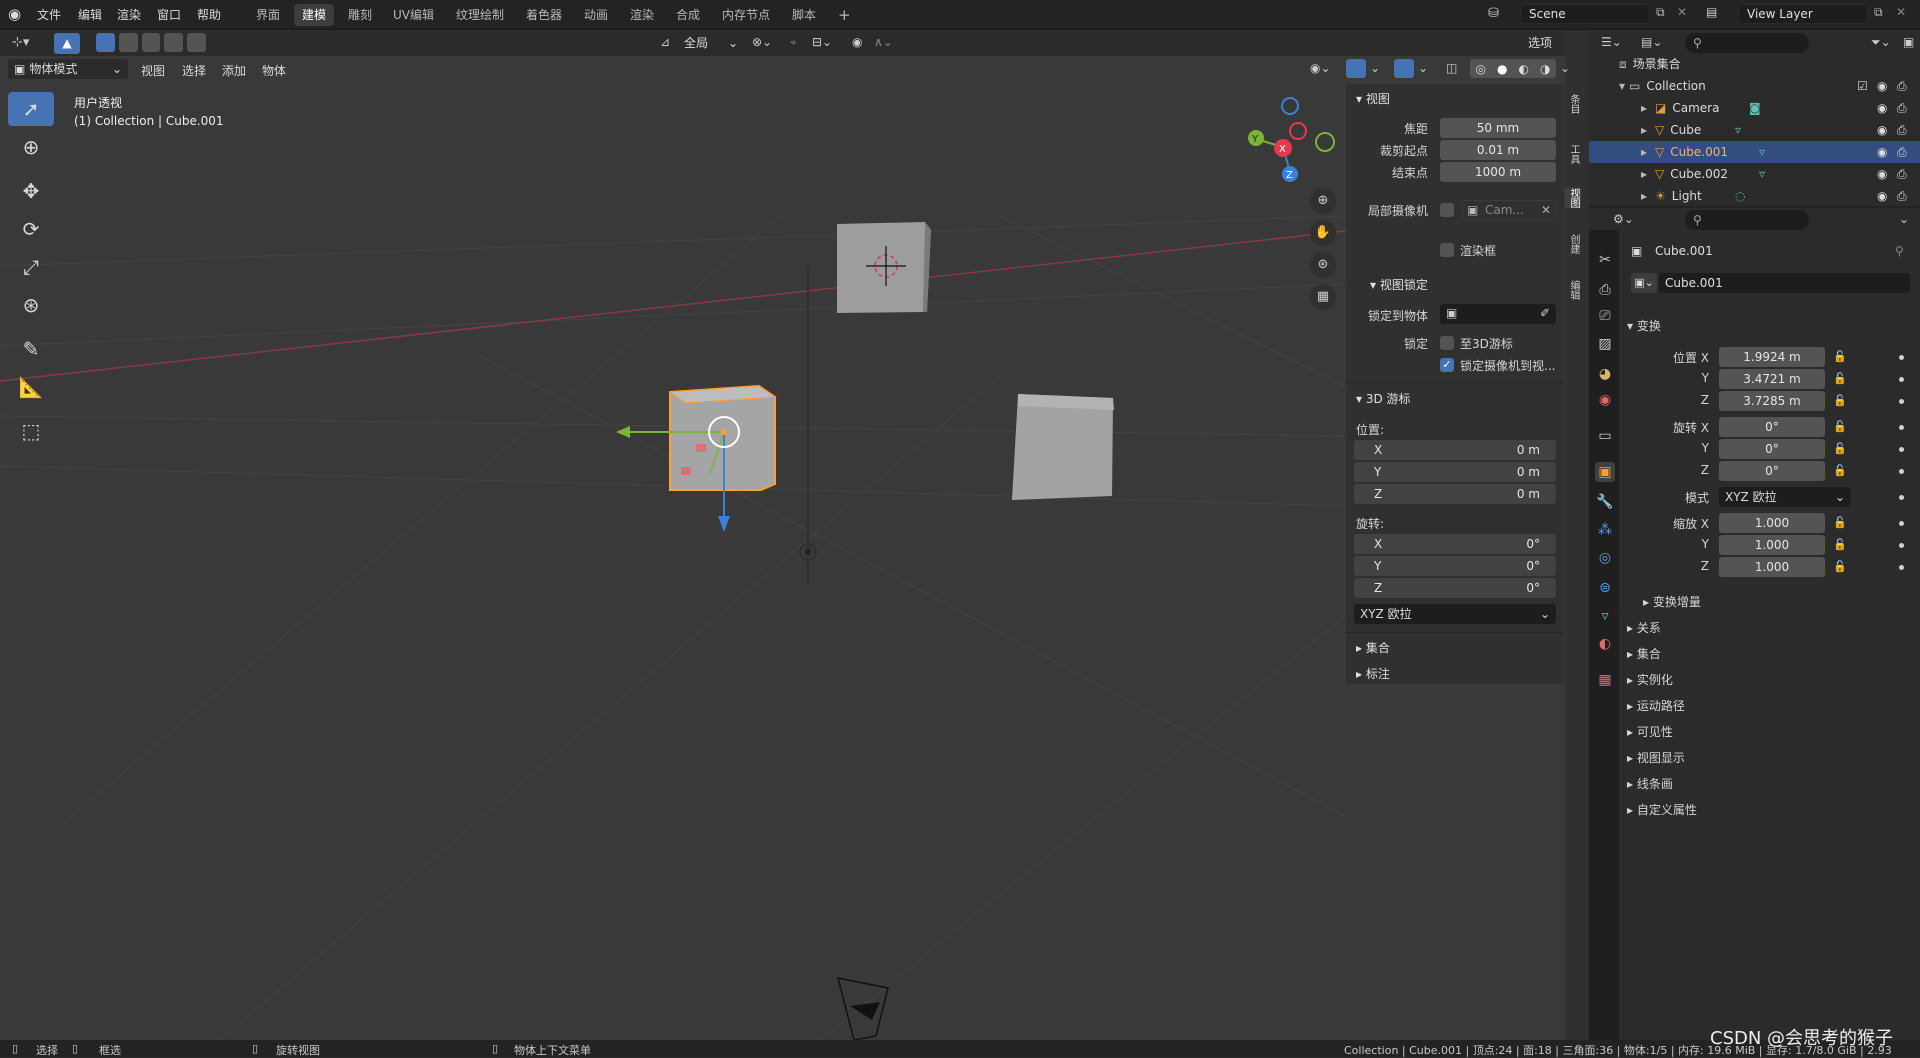 This screenshot has height=1058, width=1920. What do you see at coordinates (1498, 172) in the screenshot?
I see `clip-end-field: 1000 m` at bounding box center [1498, 172].